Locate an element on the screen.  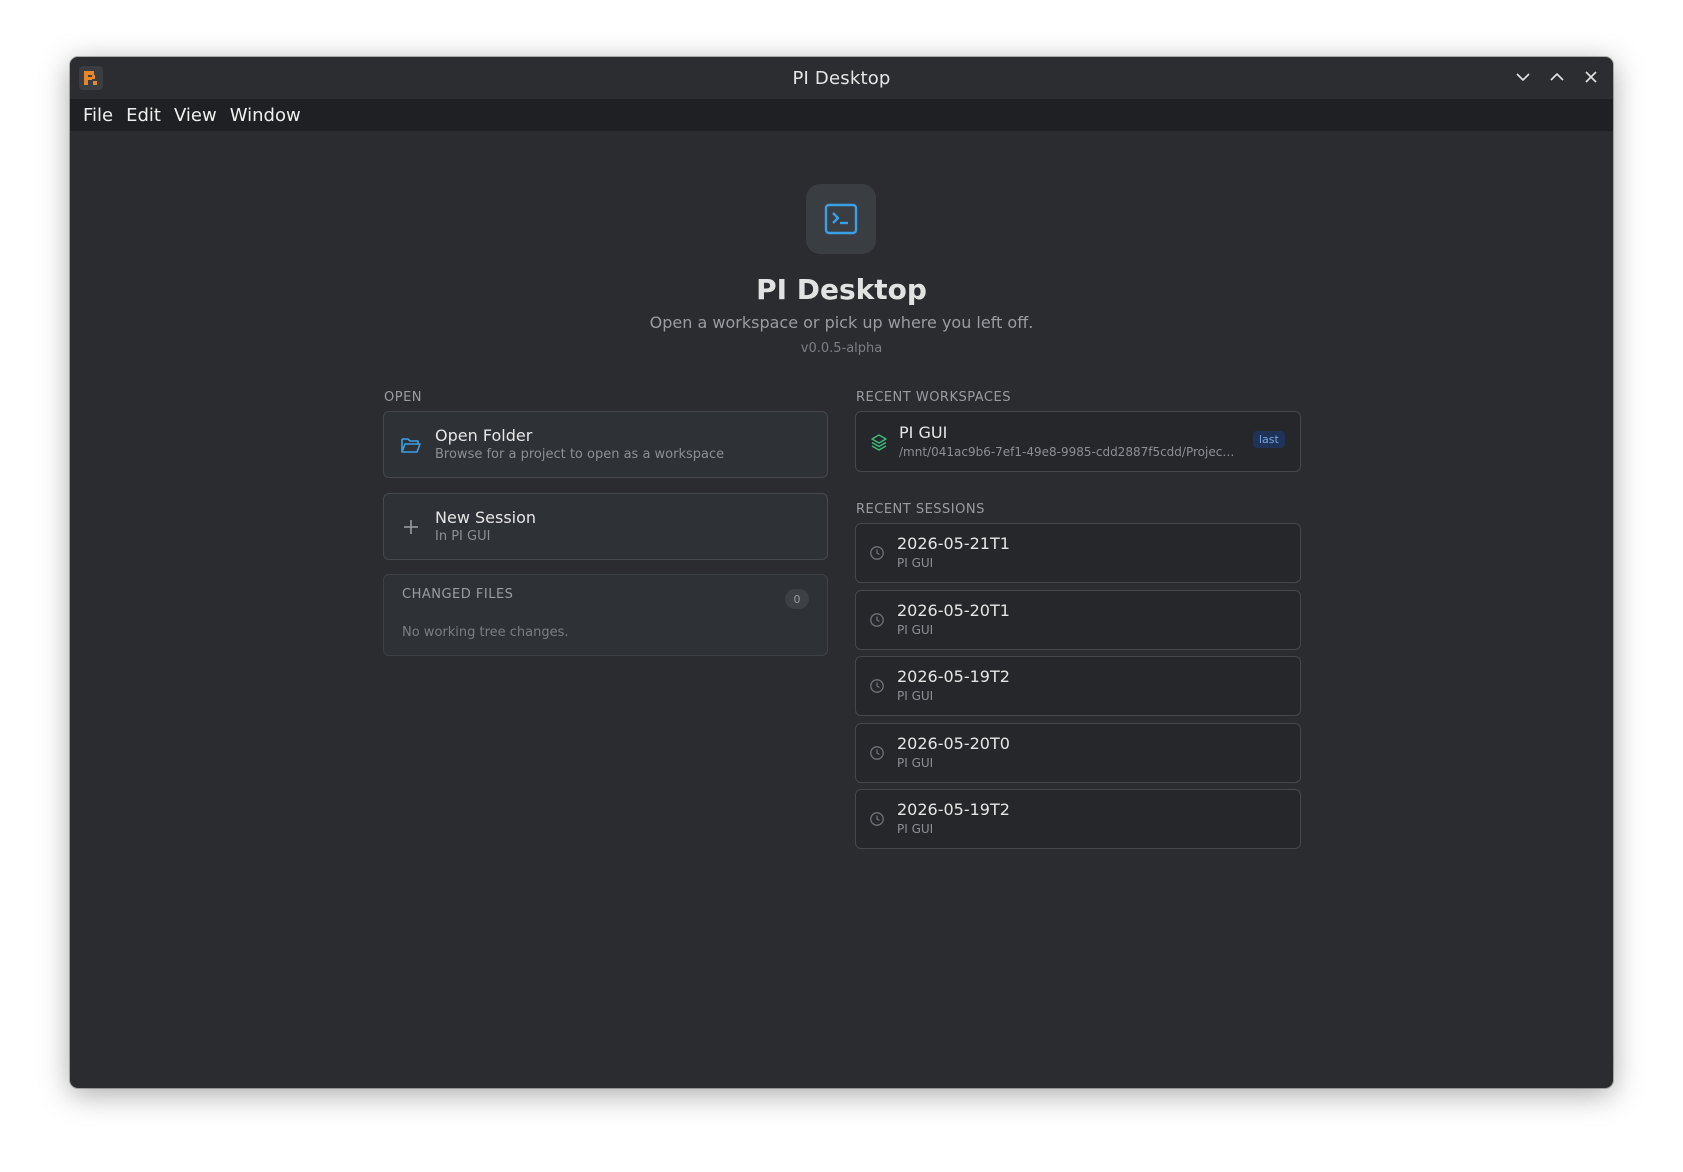
close-button is located at coordinates (1591, 77).